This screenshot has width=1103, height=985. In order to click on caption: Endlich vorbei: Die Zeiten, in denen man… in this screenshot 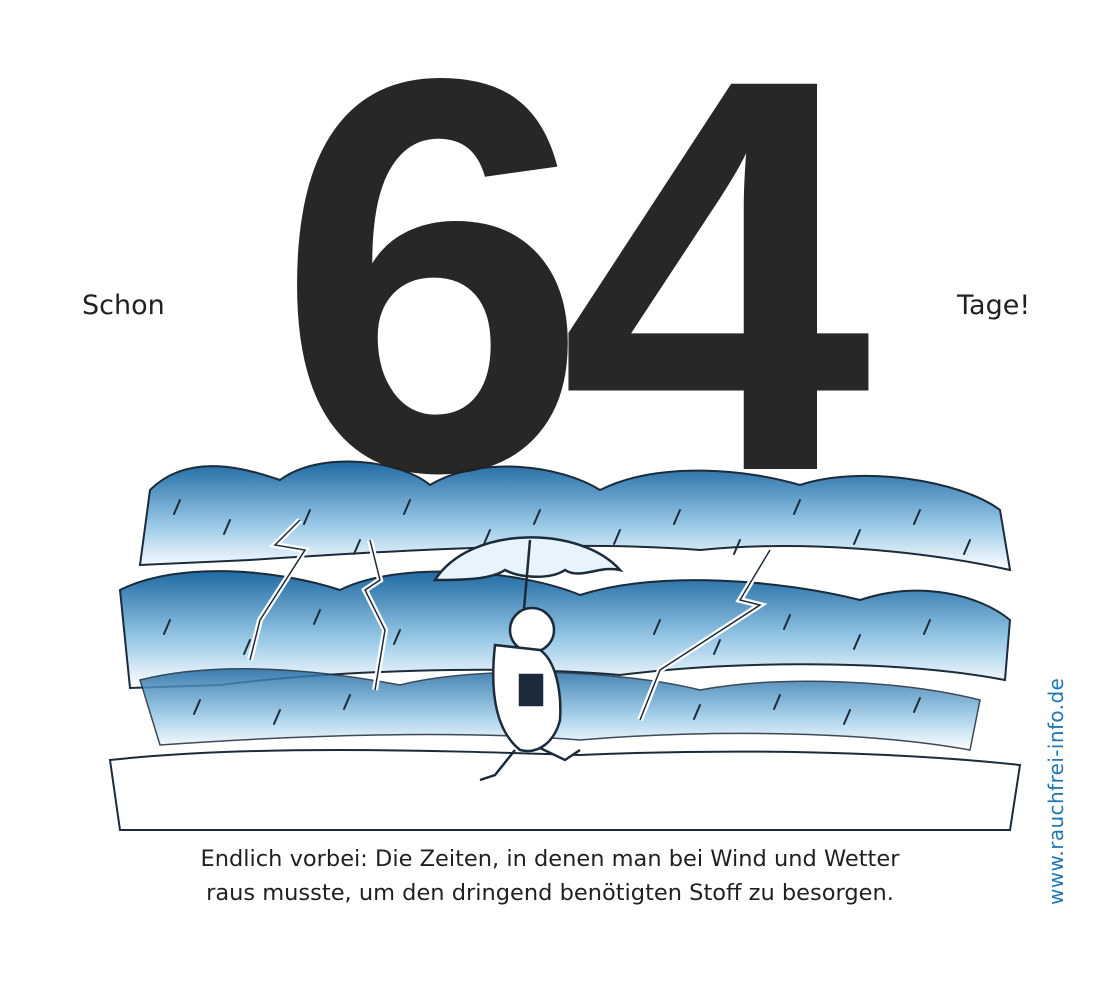, I will do `click(550, 876)`.